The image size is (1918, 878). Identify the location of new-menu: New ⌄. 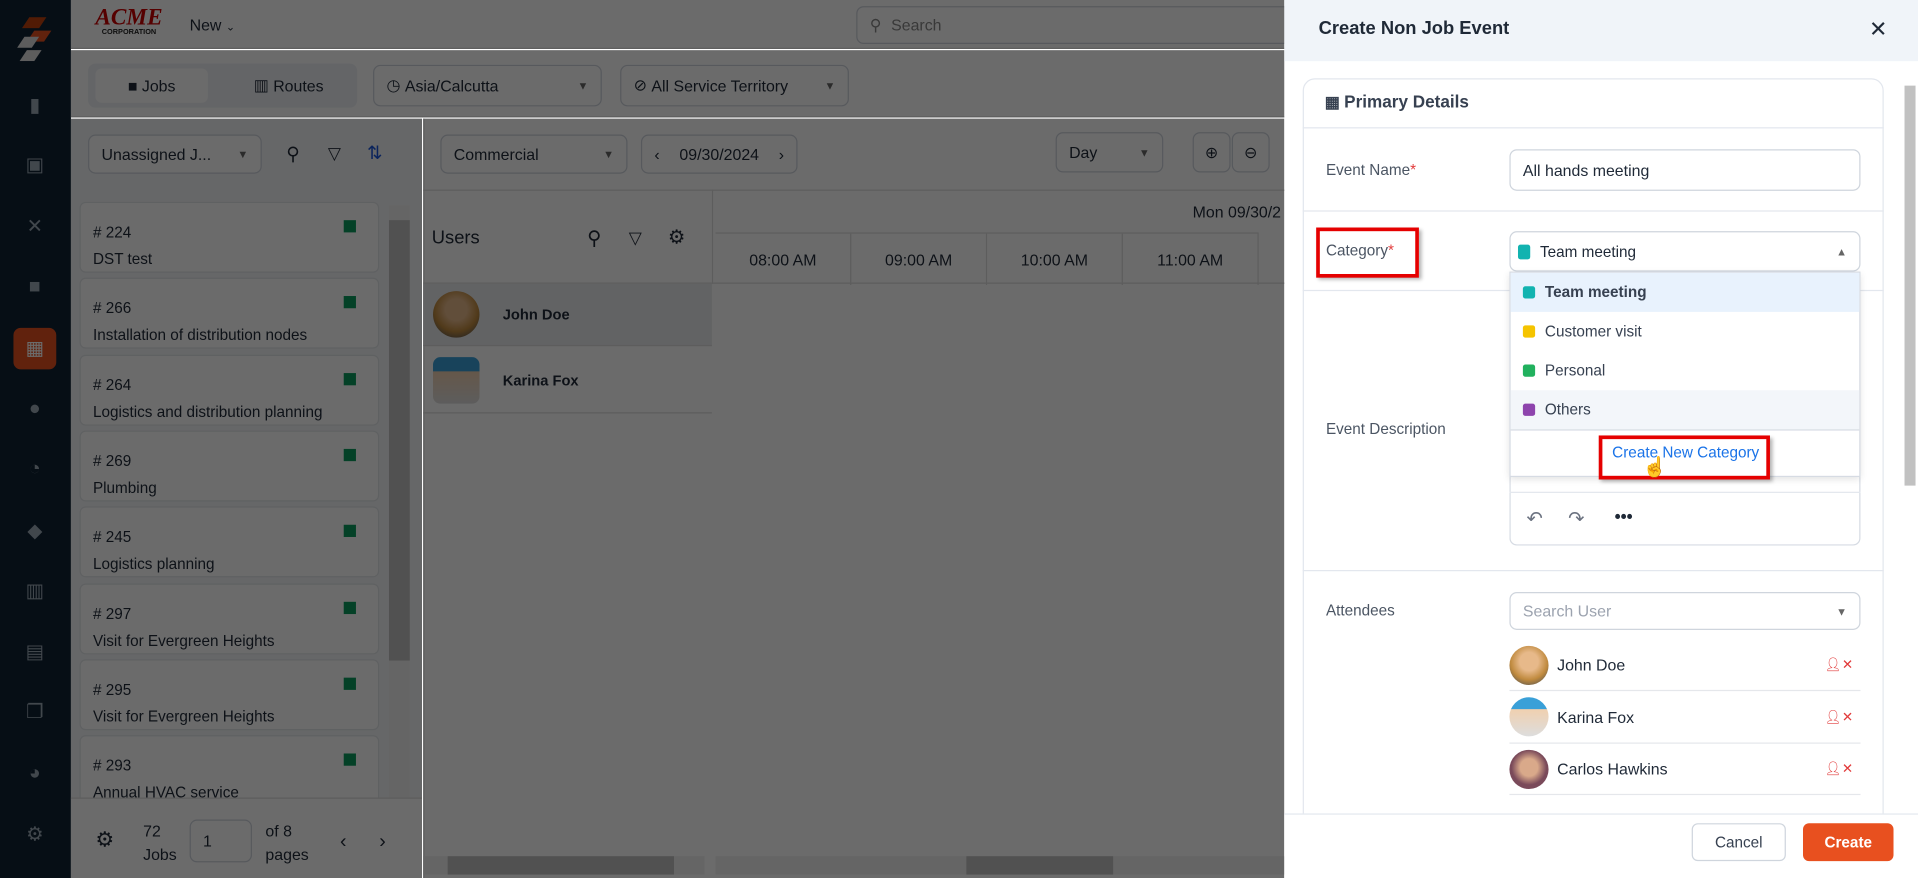
(212, 25).